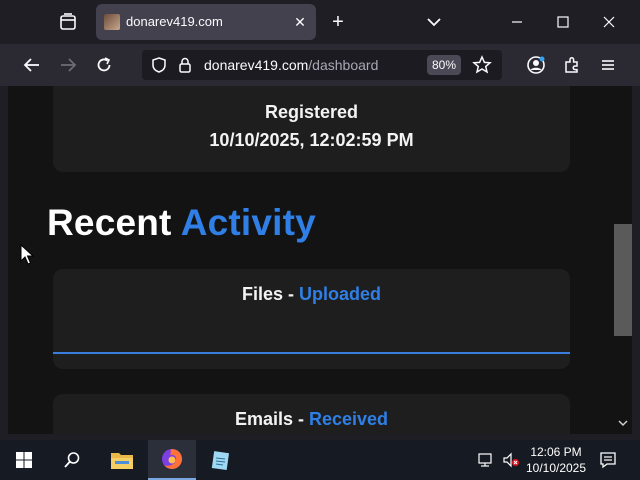  I want to click on notepad-icon, so click(220, 460).